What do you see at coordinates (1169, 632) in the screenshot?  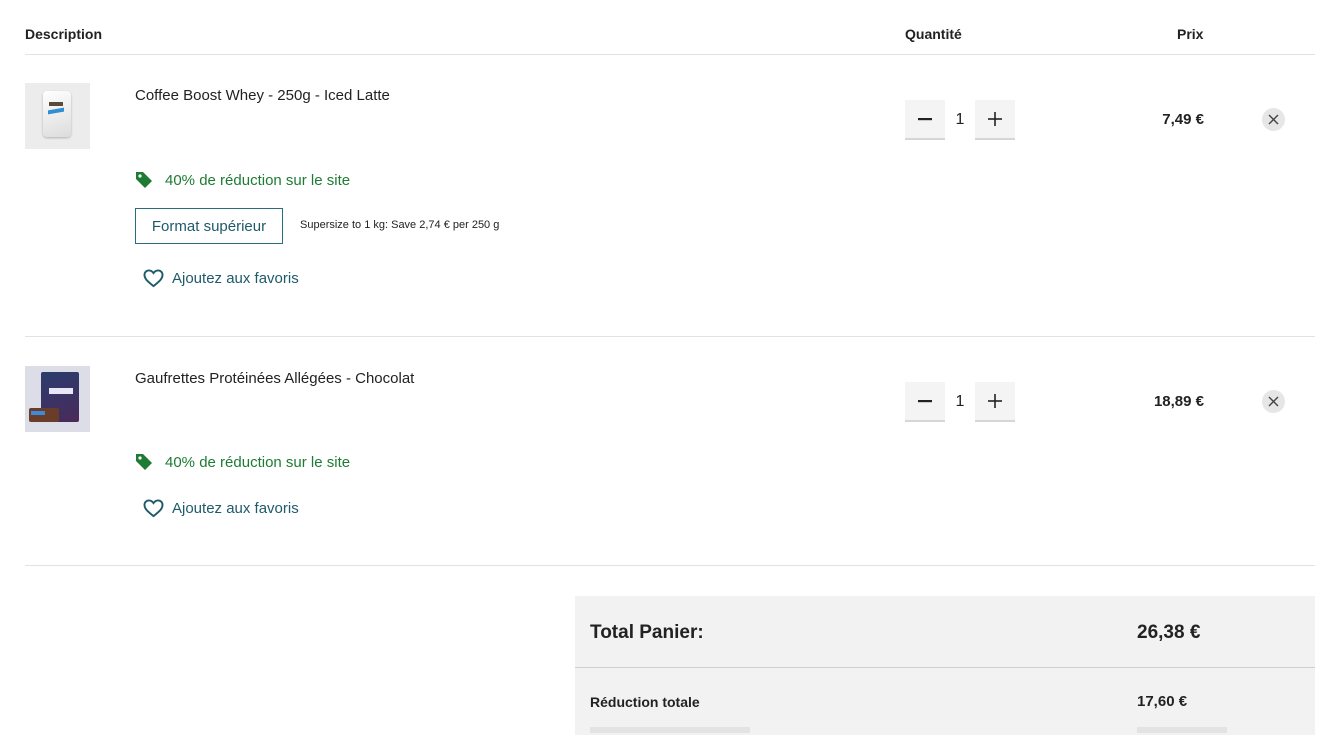 I see `cart-total-value: 26,38 €` at bounding box center [1169, 632].